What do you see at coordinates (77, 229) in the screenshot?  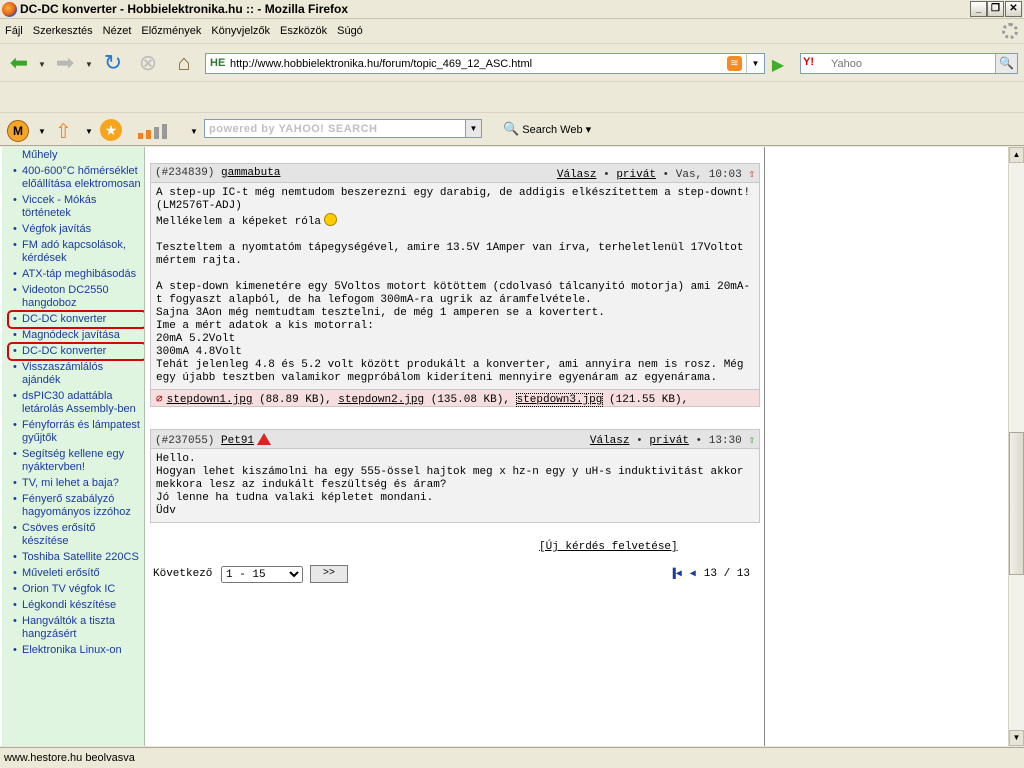 I see `sidebar-topic-link: Végfok javítás` at bounding box center [77, 229].